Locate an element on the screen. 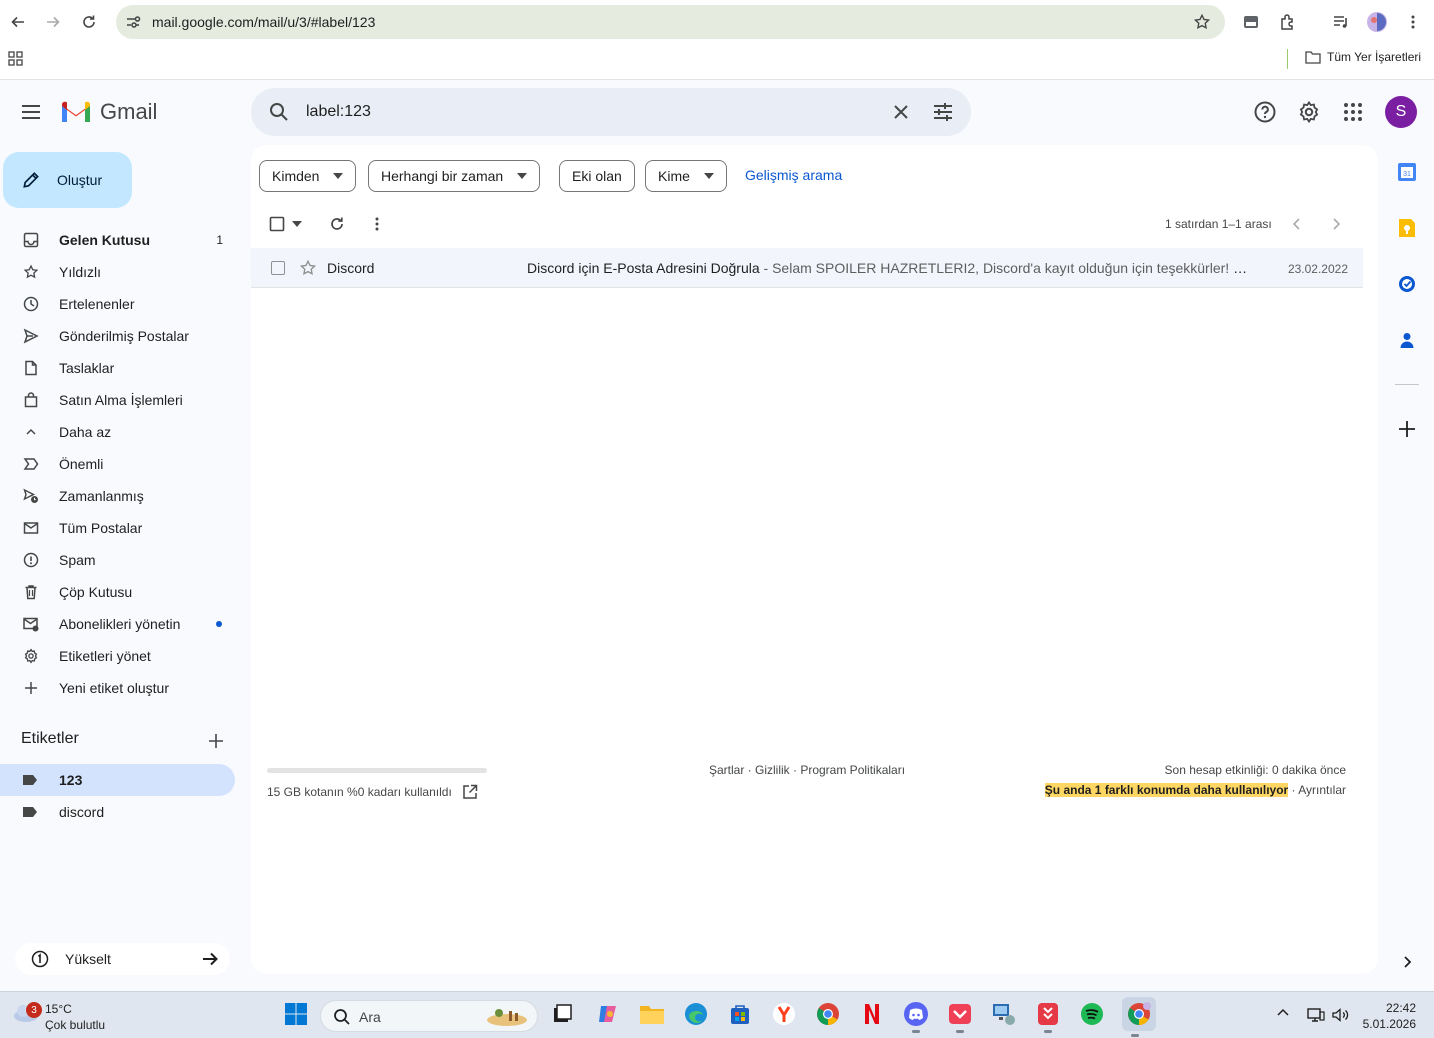 The image size is (1434, 1038). upgrade-button: Yükselt is located at coordinates (122, 959).